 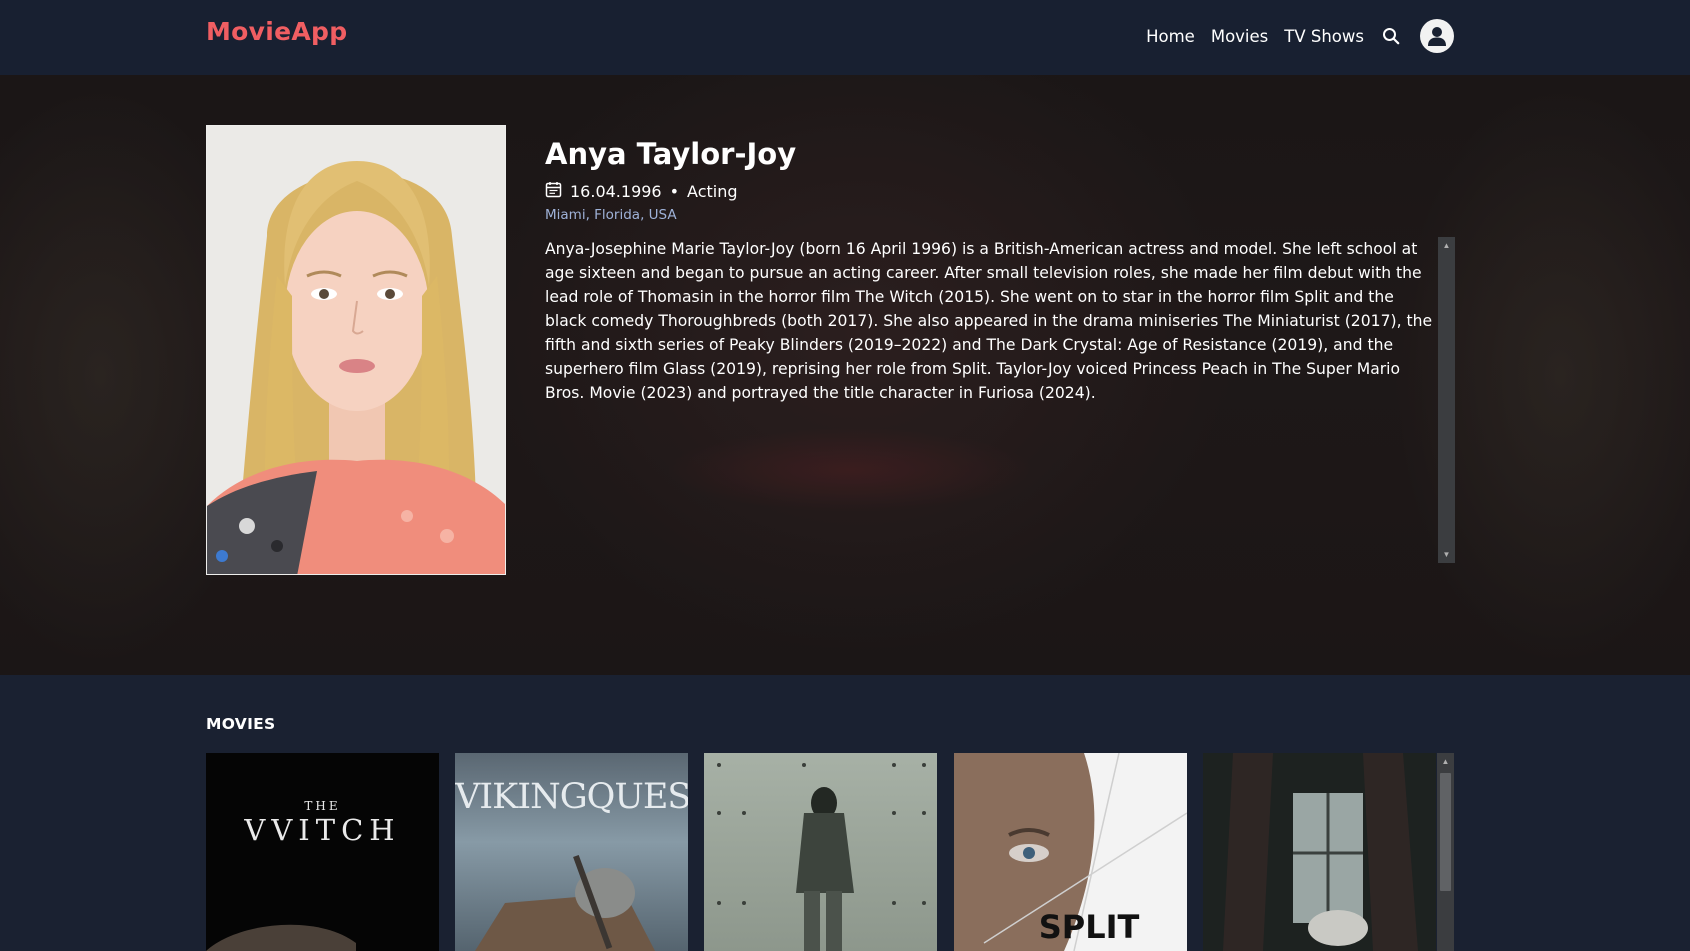 What do you see at coordinates (1445, 832) in the screenshot?
I see `scrollbar-thumb` at bounding box center [1445, 832].